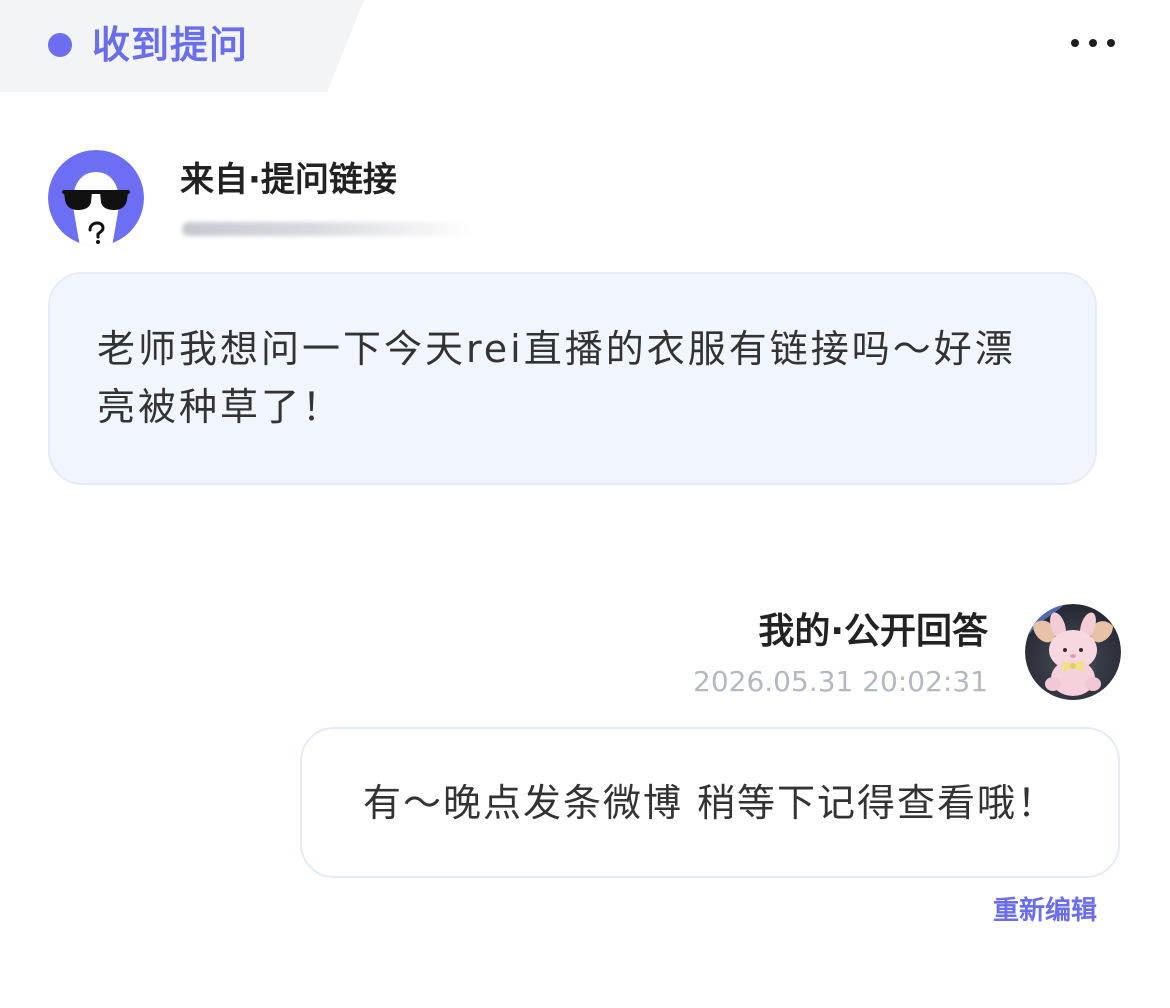 The width and height of the screenshot is (1170, 1008). Describe the element at coordinates (60, 45) in the screenshot. I see `status-dot-icon` at that location.